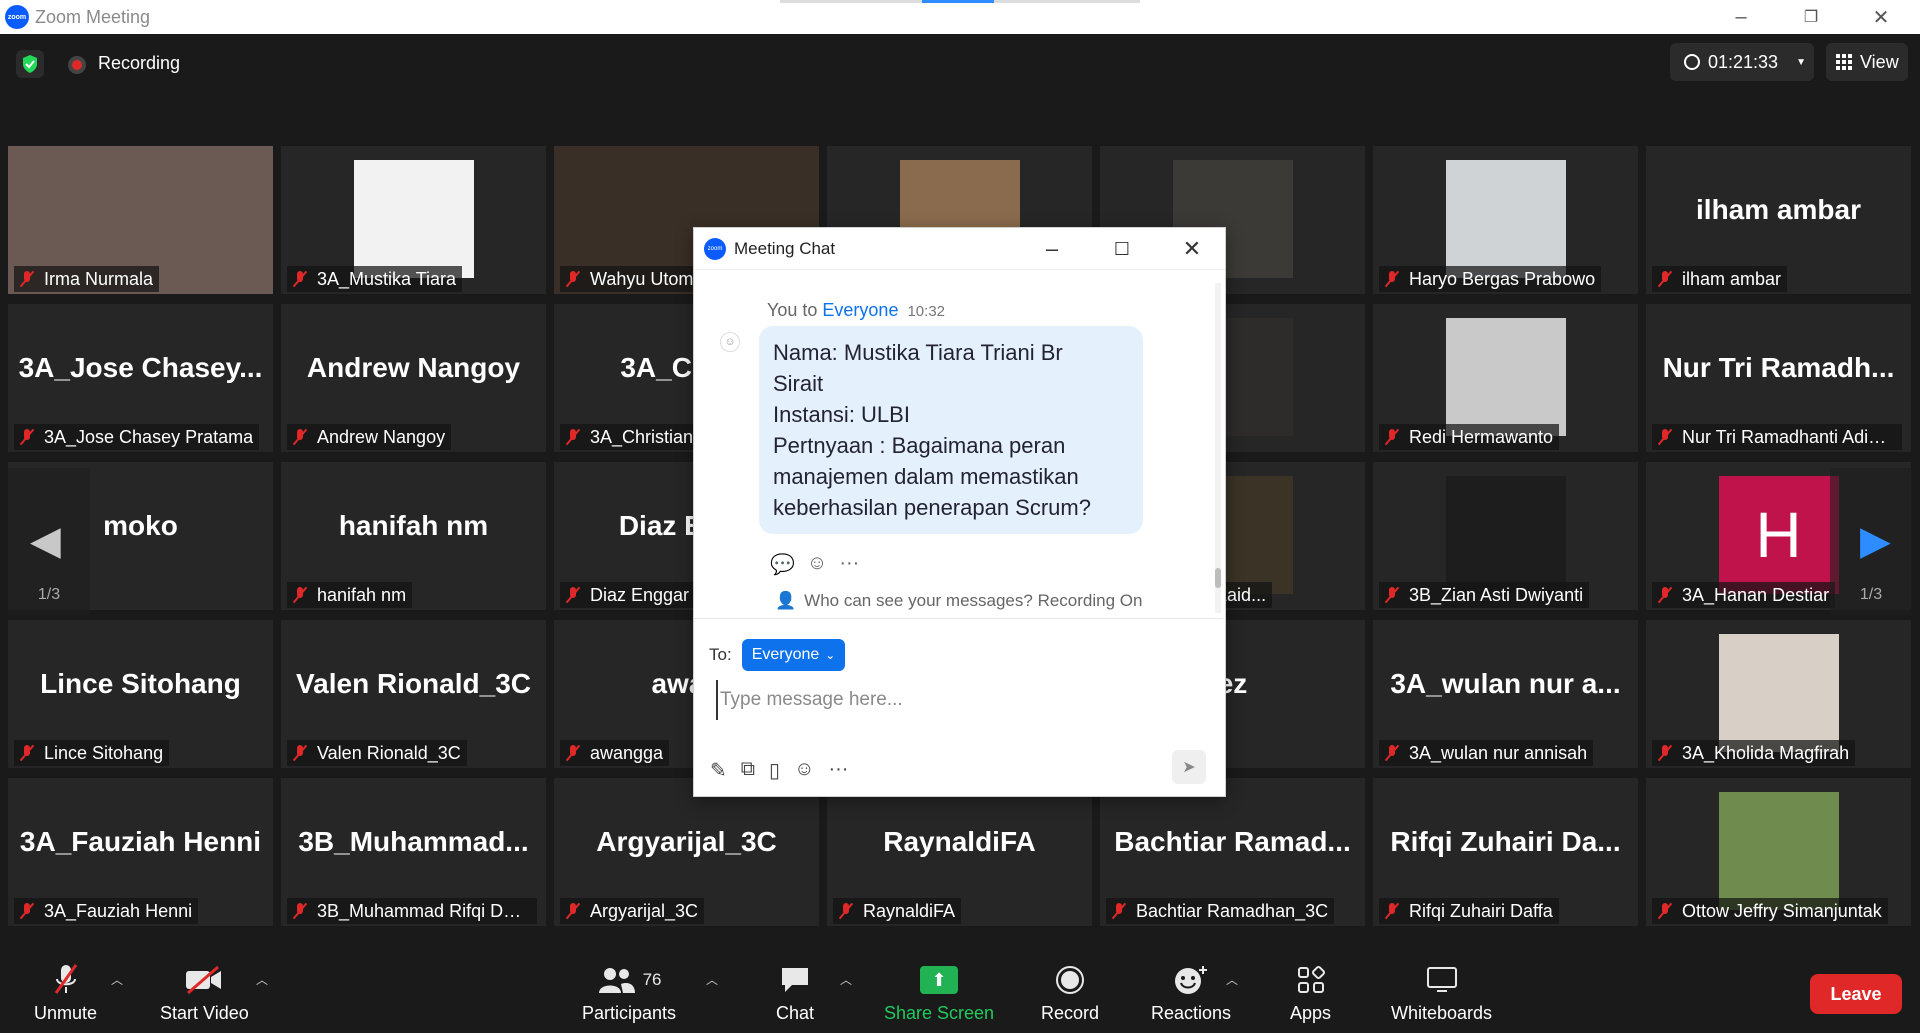 The image size is (1920, 1033). Describe the element at coordinates (1052, 249) in the screenshot. I see `chat-minimize-icon: –` at that location.